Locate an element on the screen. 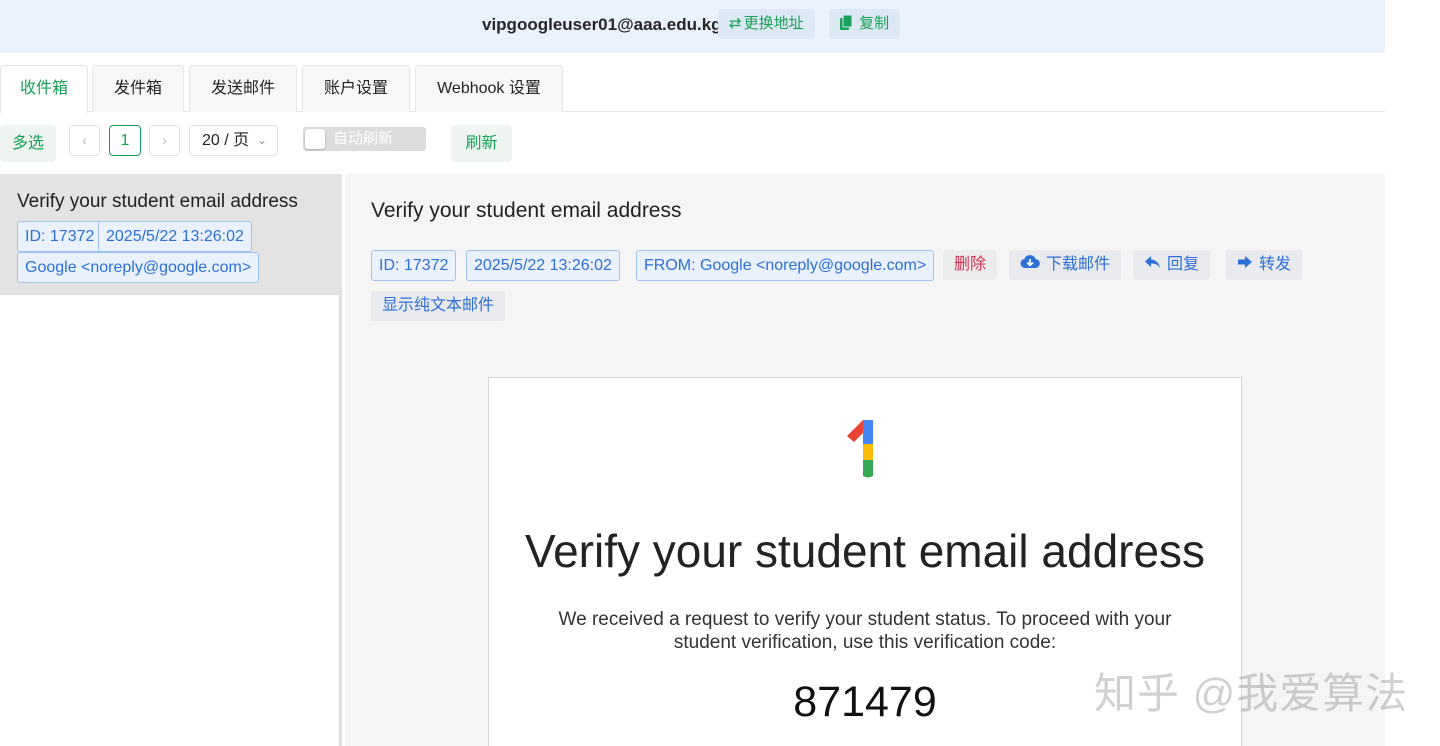 The height and width of the screenshot is (746, 1440). forward-label: 转发 is located at coordinates (1275, 265).